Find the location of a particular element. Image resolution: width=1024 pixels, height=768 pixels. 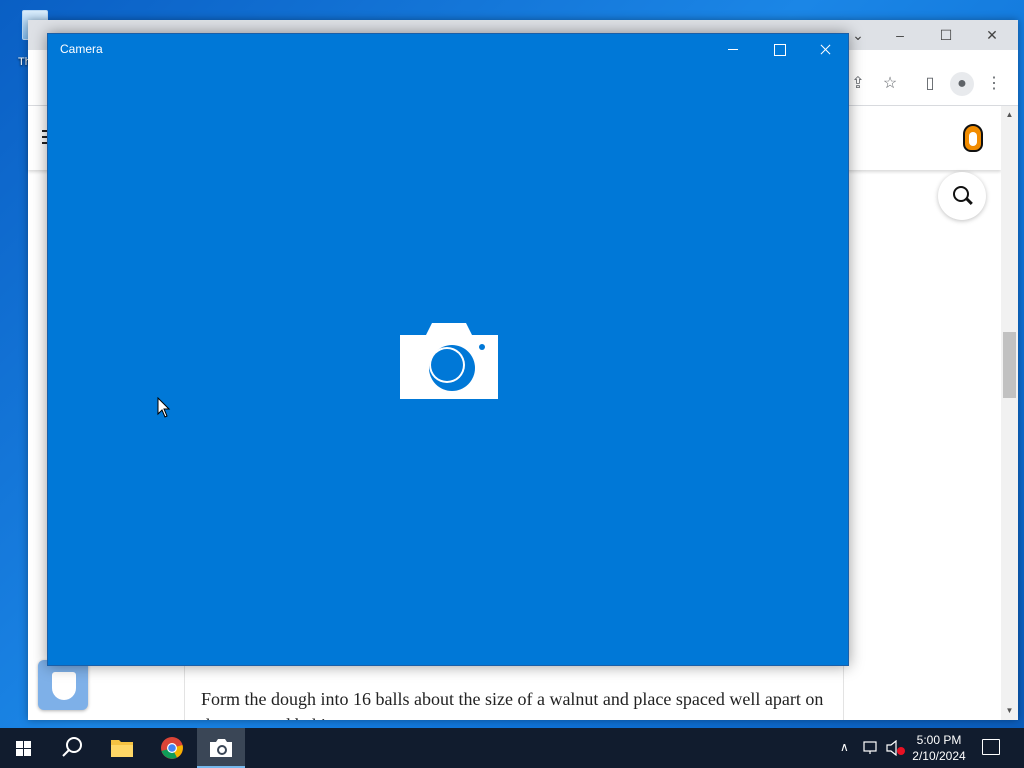

clock-date: 2/10/2024 is located at coordinates (939, 756).